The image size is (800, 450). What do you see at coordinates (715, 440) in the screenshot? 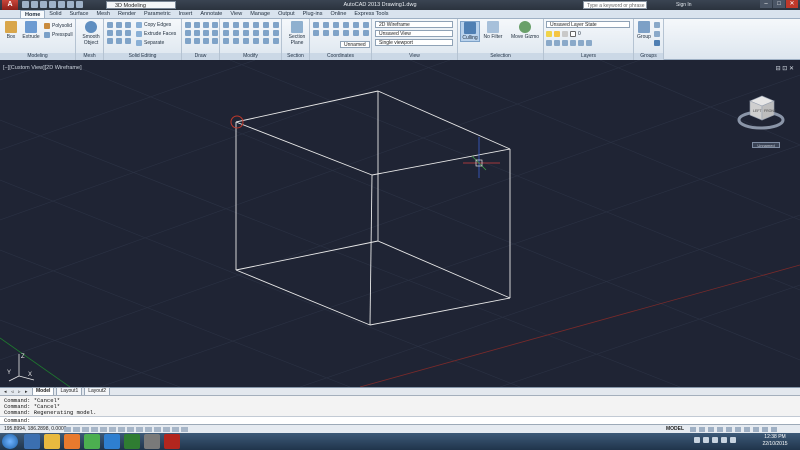
I see `network-icon` at bounding box center [715, 440].